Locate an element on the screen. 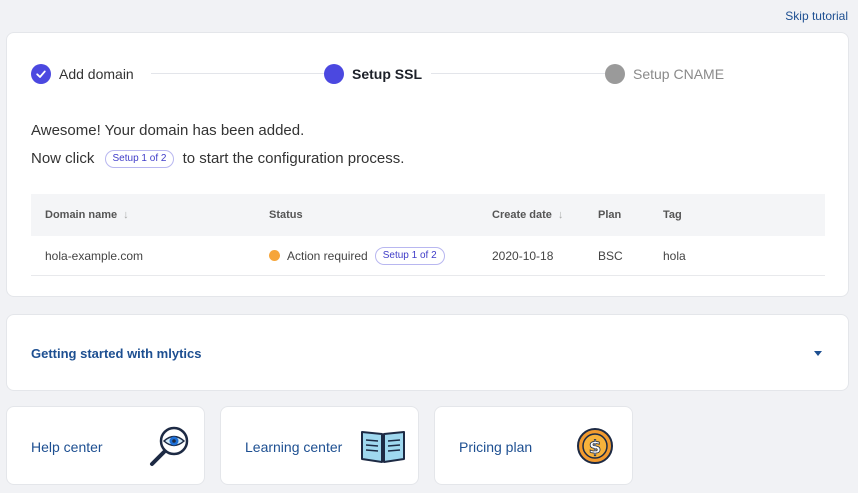  help-center-card: Help center is located at coordinates (105, 445).